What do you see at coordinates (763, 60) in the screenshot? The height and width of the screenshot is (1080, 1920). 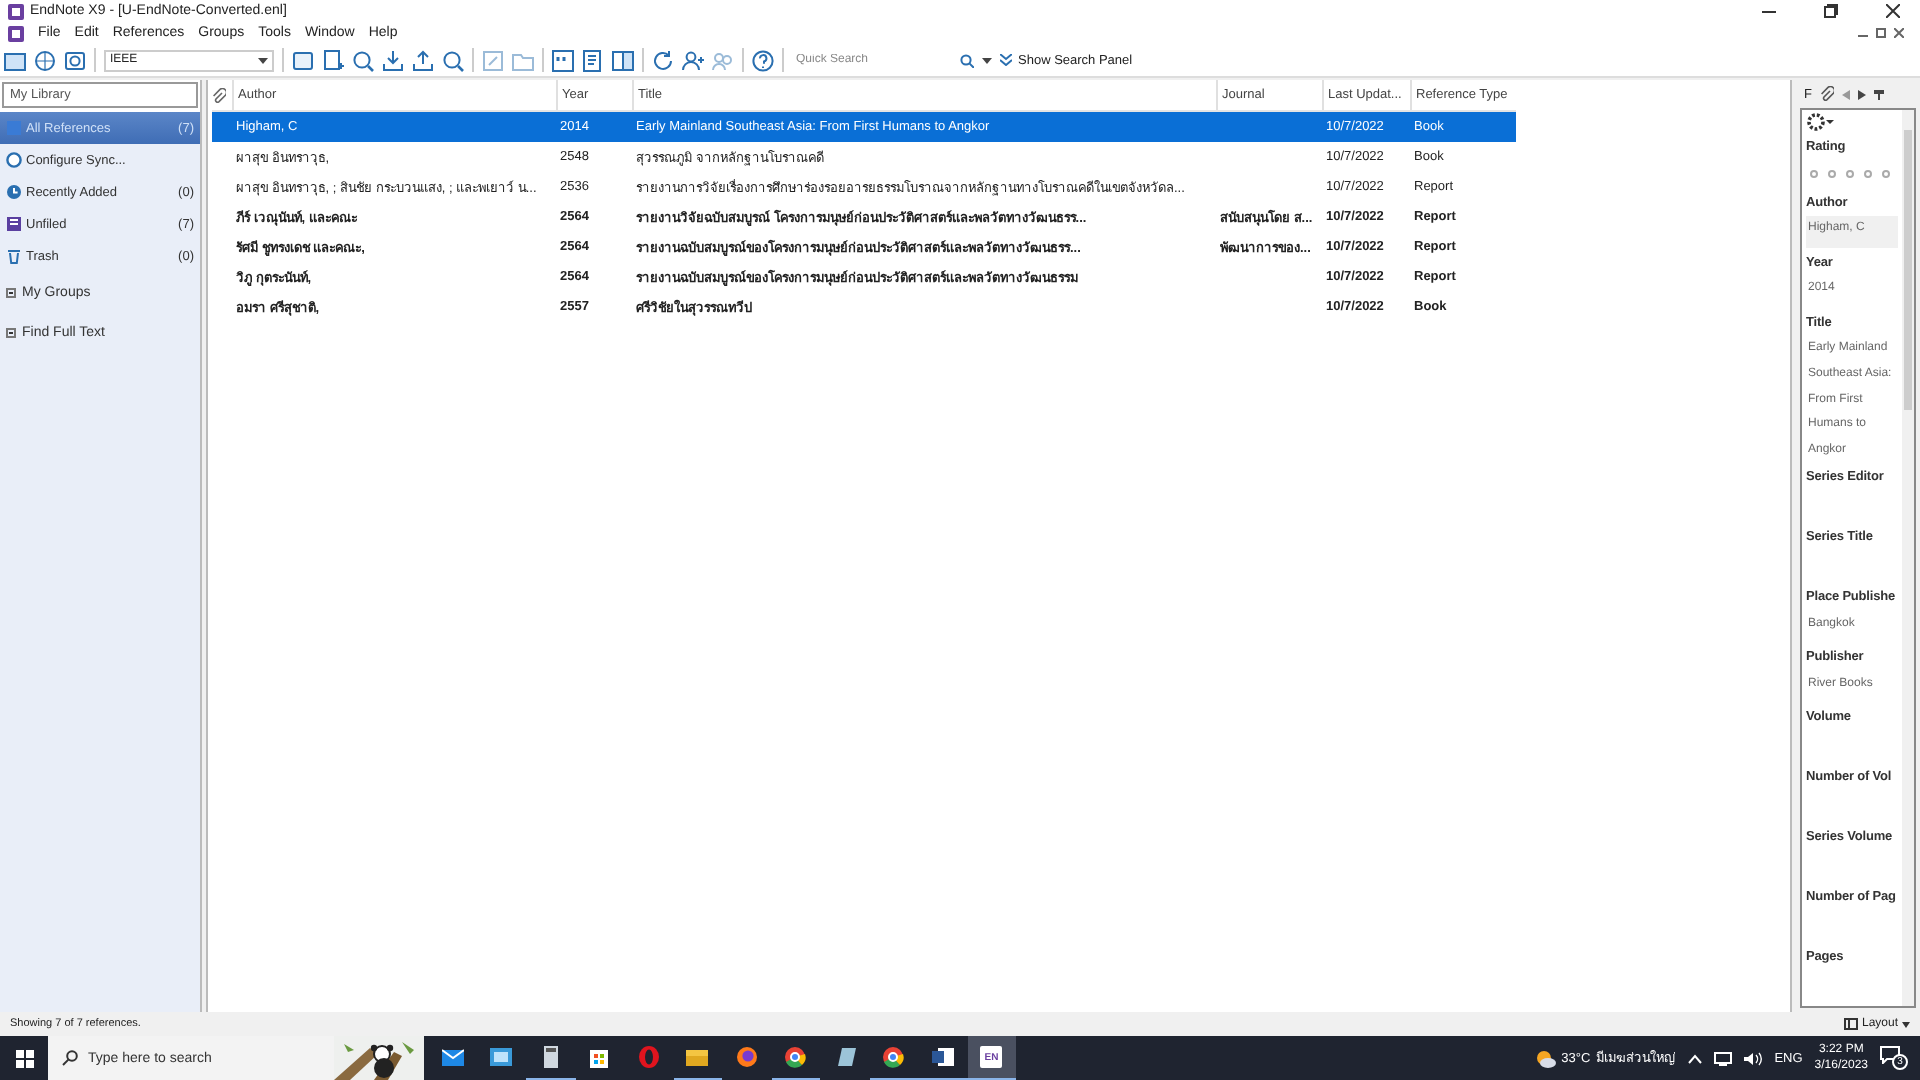 I see `help-icon` at bounding box center [763, 60].